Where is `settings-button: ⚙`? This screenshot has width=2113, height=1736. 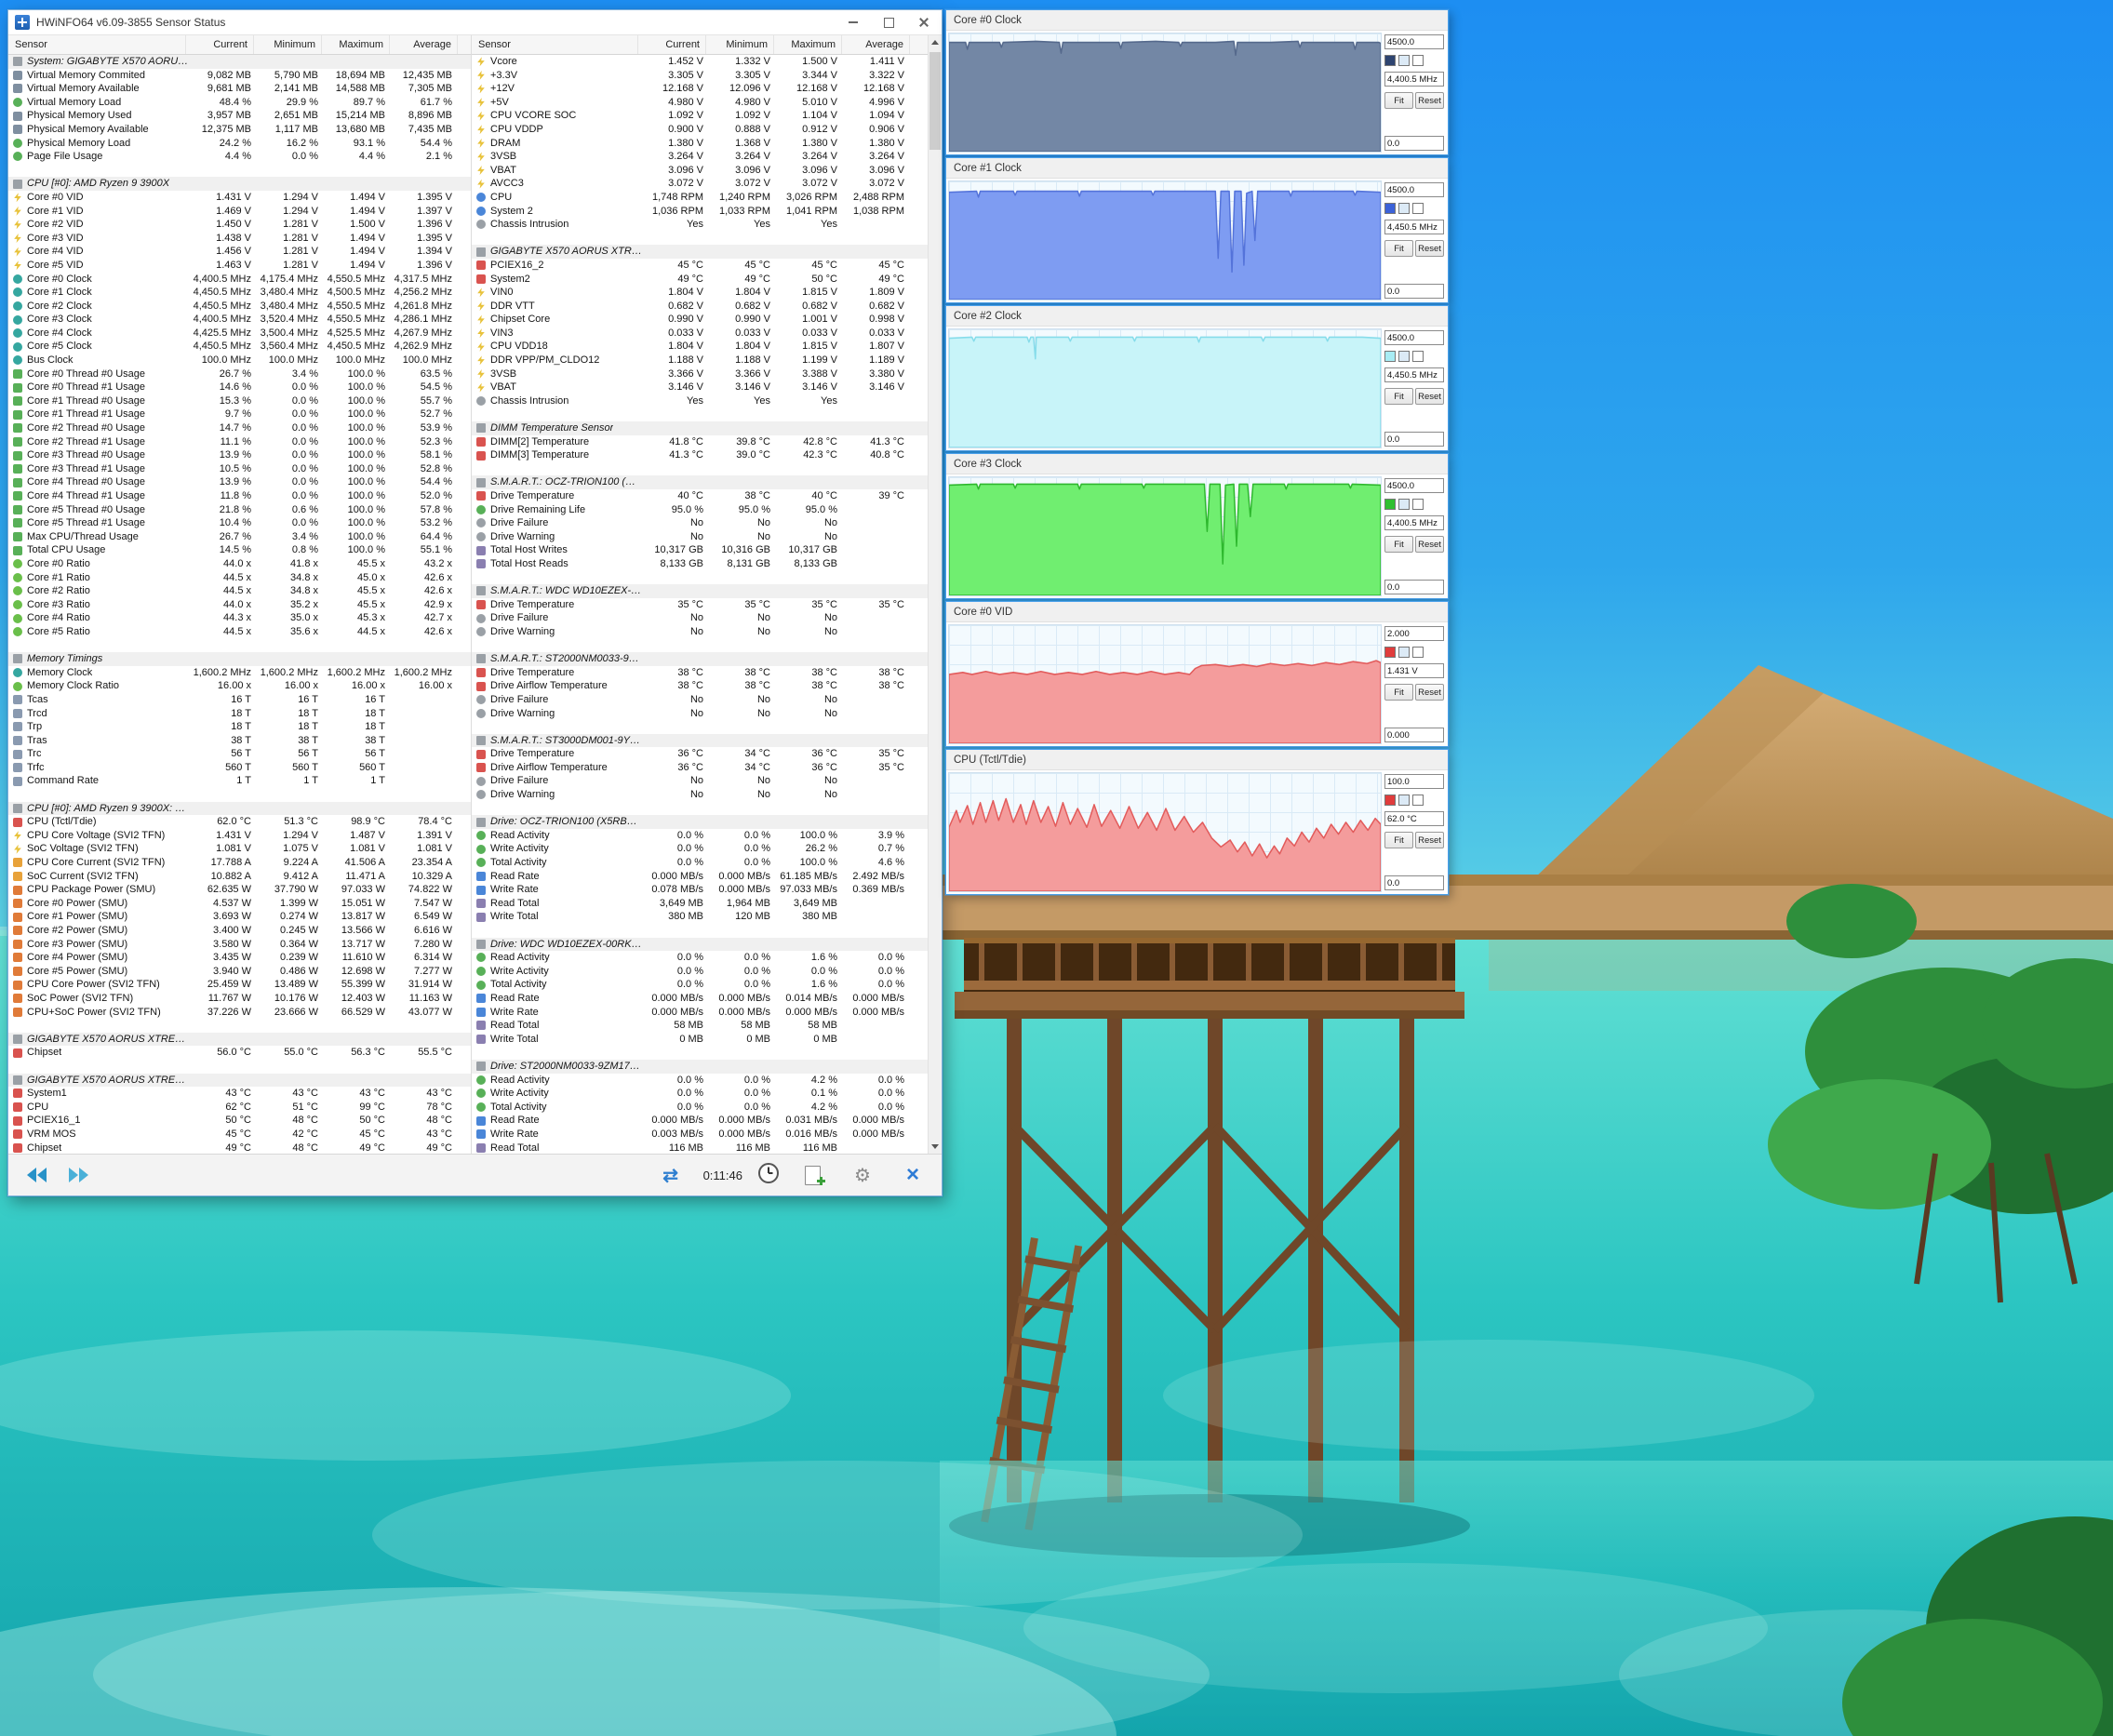
settings-button: ⚙ is located at coordinates (863, 1175).